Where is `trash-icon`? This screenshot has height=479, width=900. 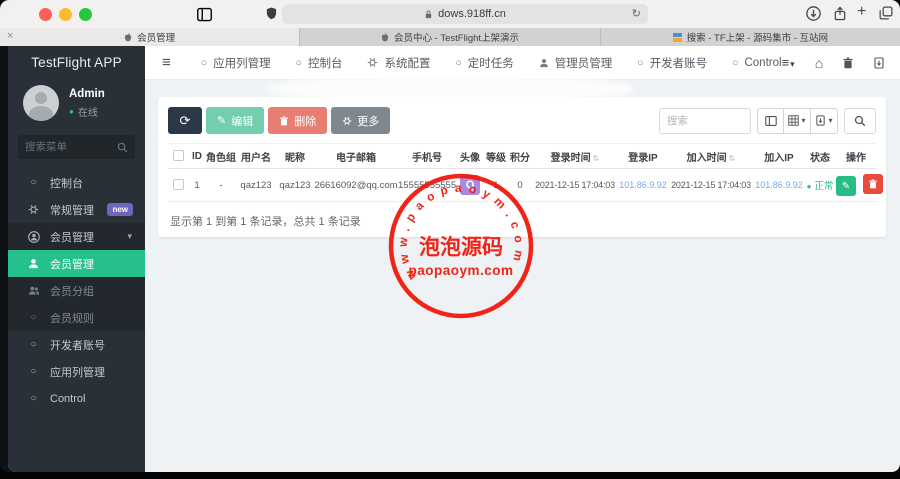
trash-icon is located at coordinates (848, 63).